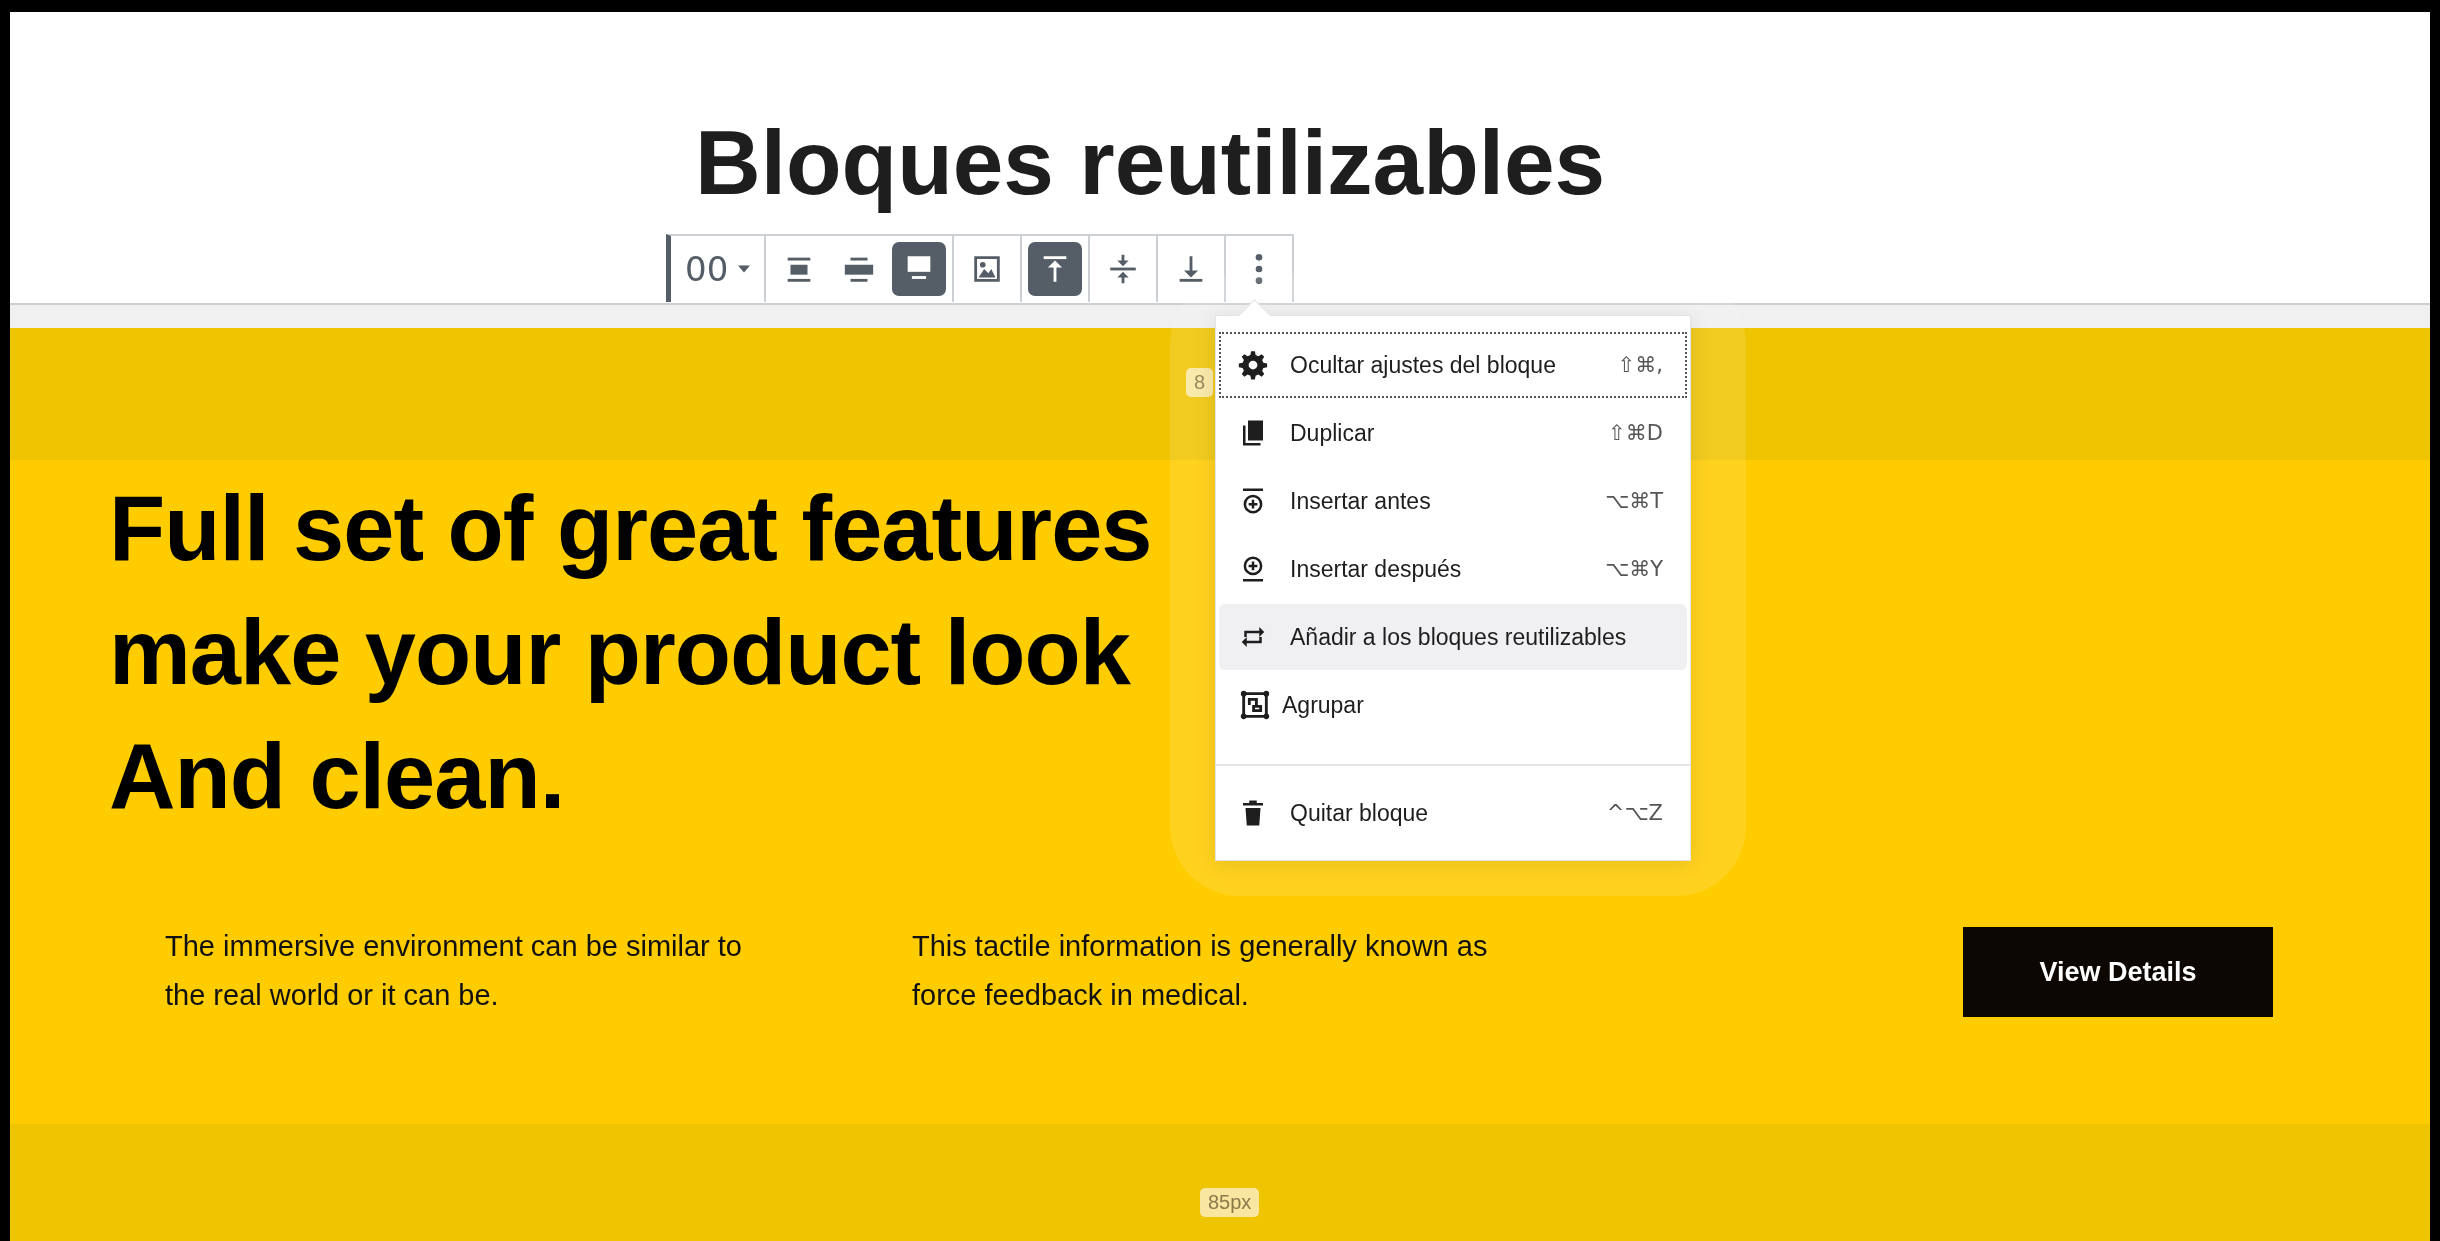 This screenshot has height=1241, width=2440. Describe the element at coordinates (1376, 569) in the screenshot. I see `menu-item-label: Insertar después` at that location.